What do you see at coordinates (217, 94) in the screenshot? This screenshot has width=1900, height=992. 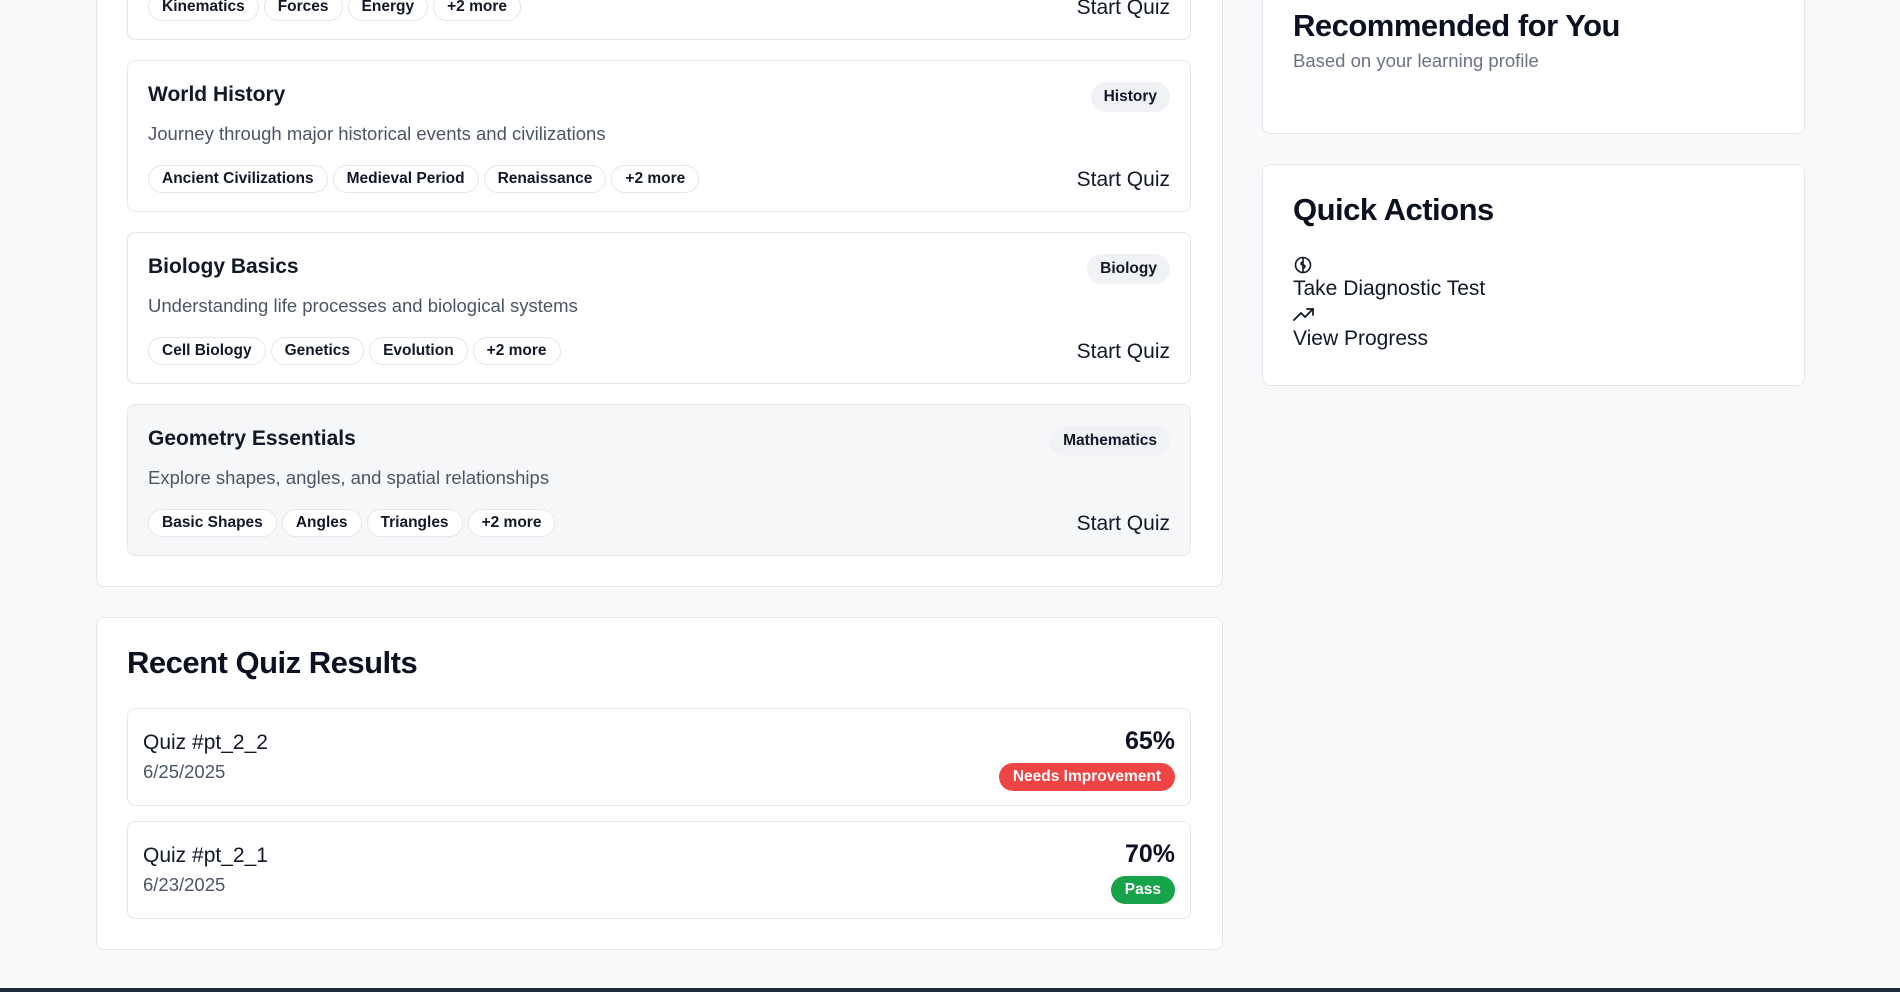 I see `quiz-title: World History` at bounding box center [217, 94].